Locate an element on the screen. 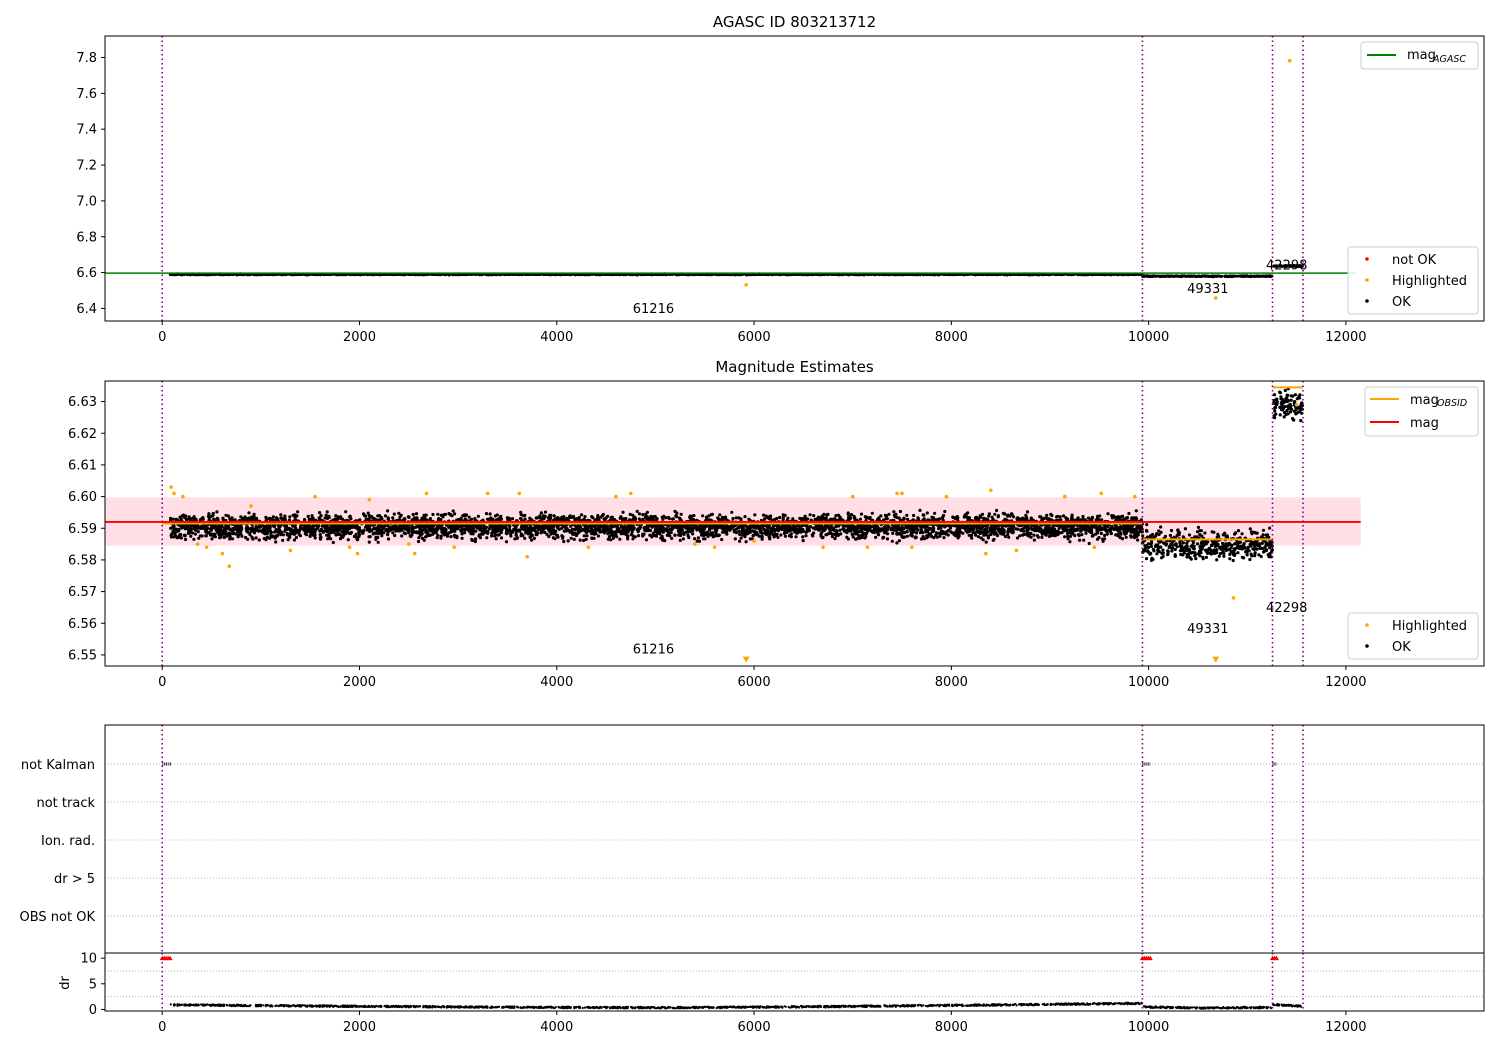 The image size is (1500, 1050). middle-chart-title: Magnitude Estimates is located at coordinates (794, 367).